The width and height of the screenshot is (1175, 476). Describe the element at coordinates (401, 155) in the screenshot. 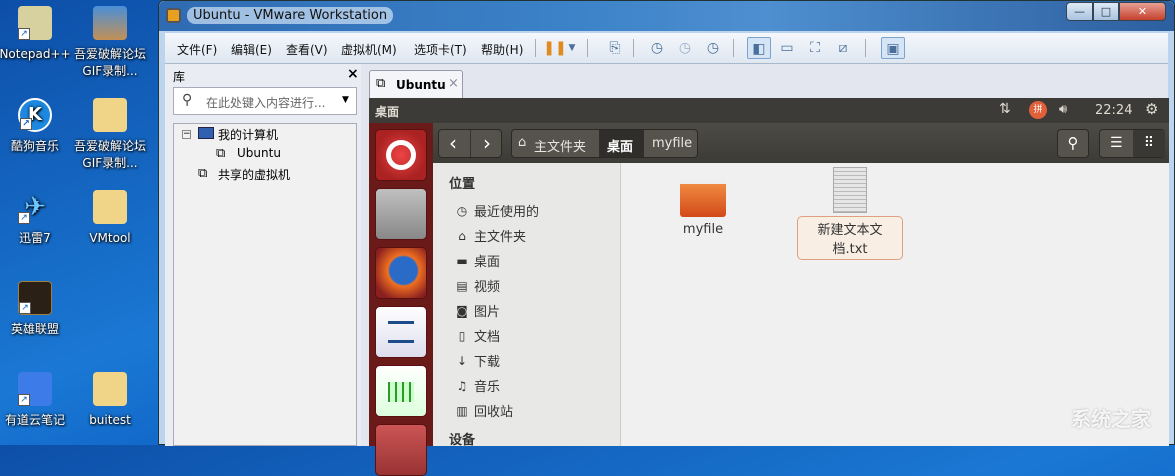

I see `dash-home-icon` at that location.